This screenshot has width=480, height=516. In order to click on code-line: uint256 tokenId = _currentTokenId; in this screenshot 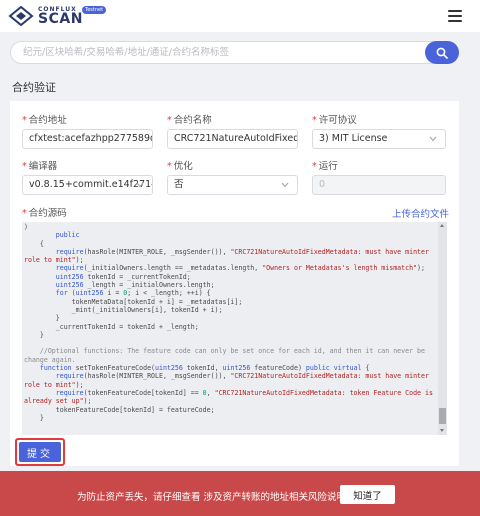, I will do `click(123, 276)`.